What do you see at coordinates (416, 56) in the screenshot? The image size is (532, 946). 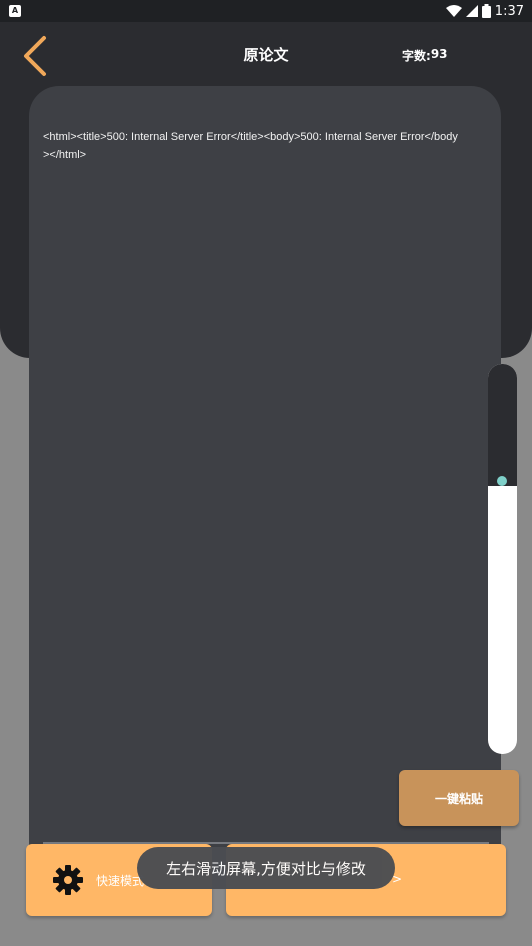 I see `word-count-label: 字数:` at bounding box center [416, 56].